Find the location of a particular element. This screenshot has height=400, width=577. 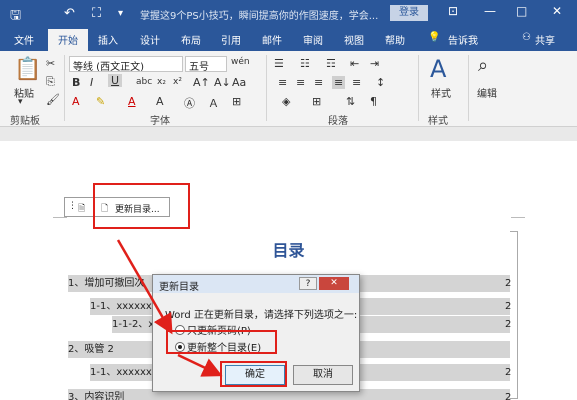

highlight-icon: ✎ is located at coordinates (100, 101).